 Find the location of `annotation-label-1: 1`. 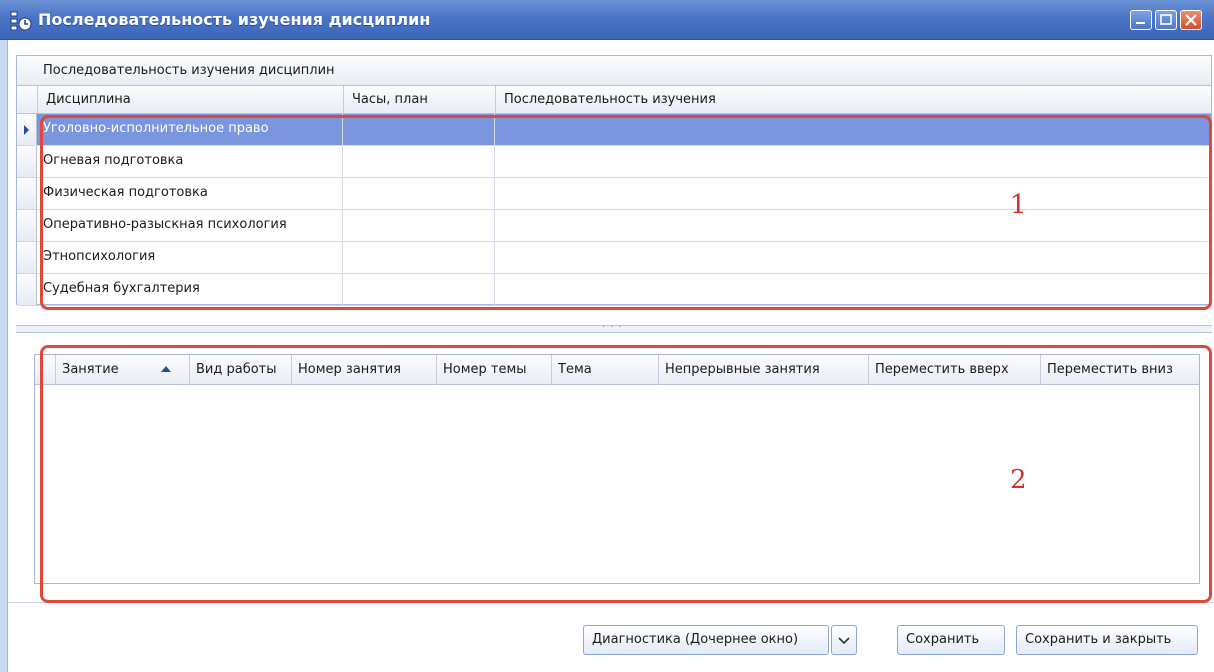

annotation-label-1: 1 is located at coordinates (1018, 205).